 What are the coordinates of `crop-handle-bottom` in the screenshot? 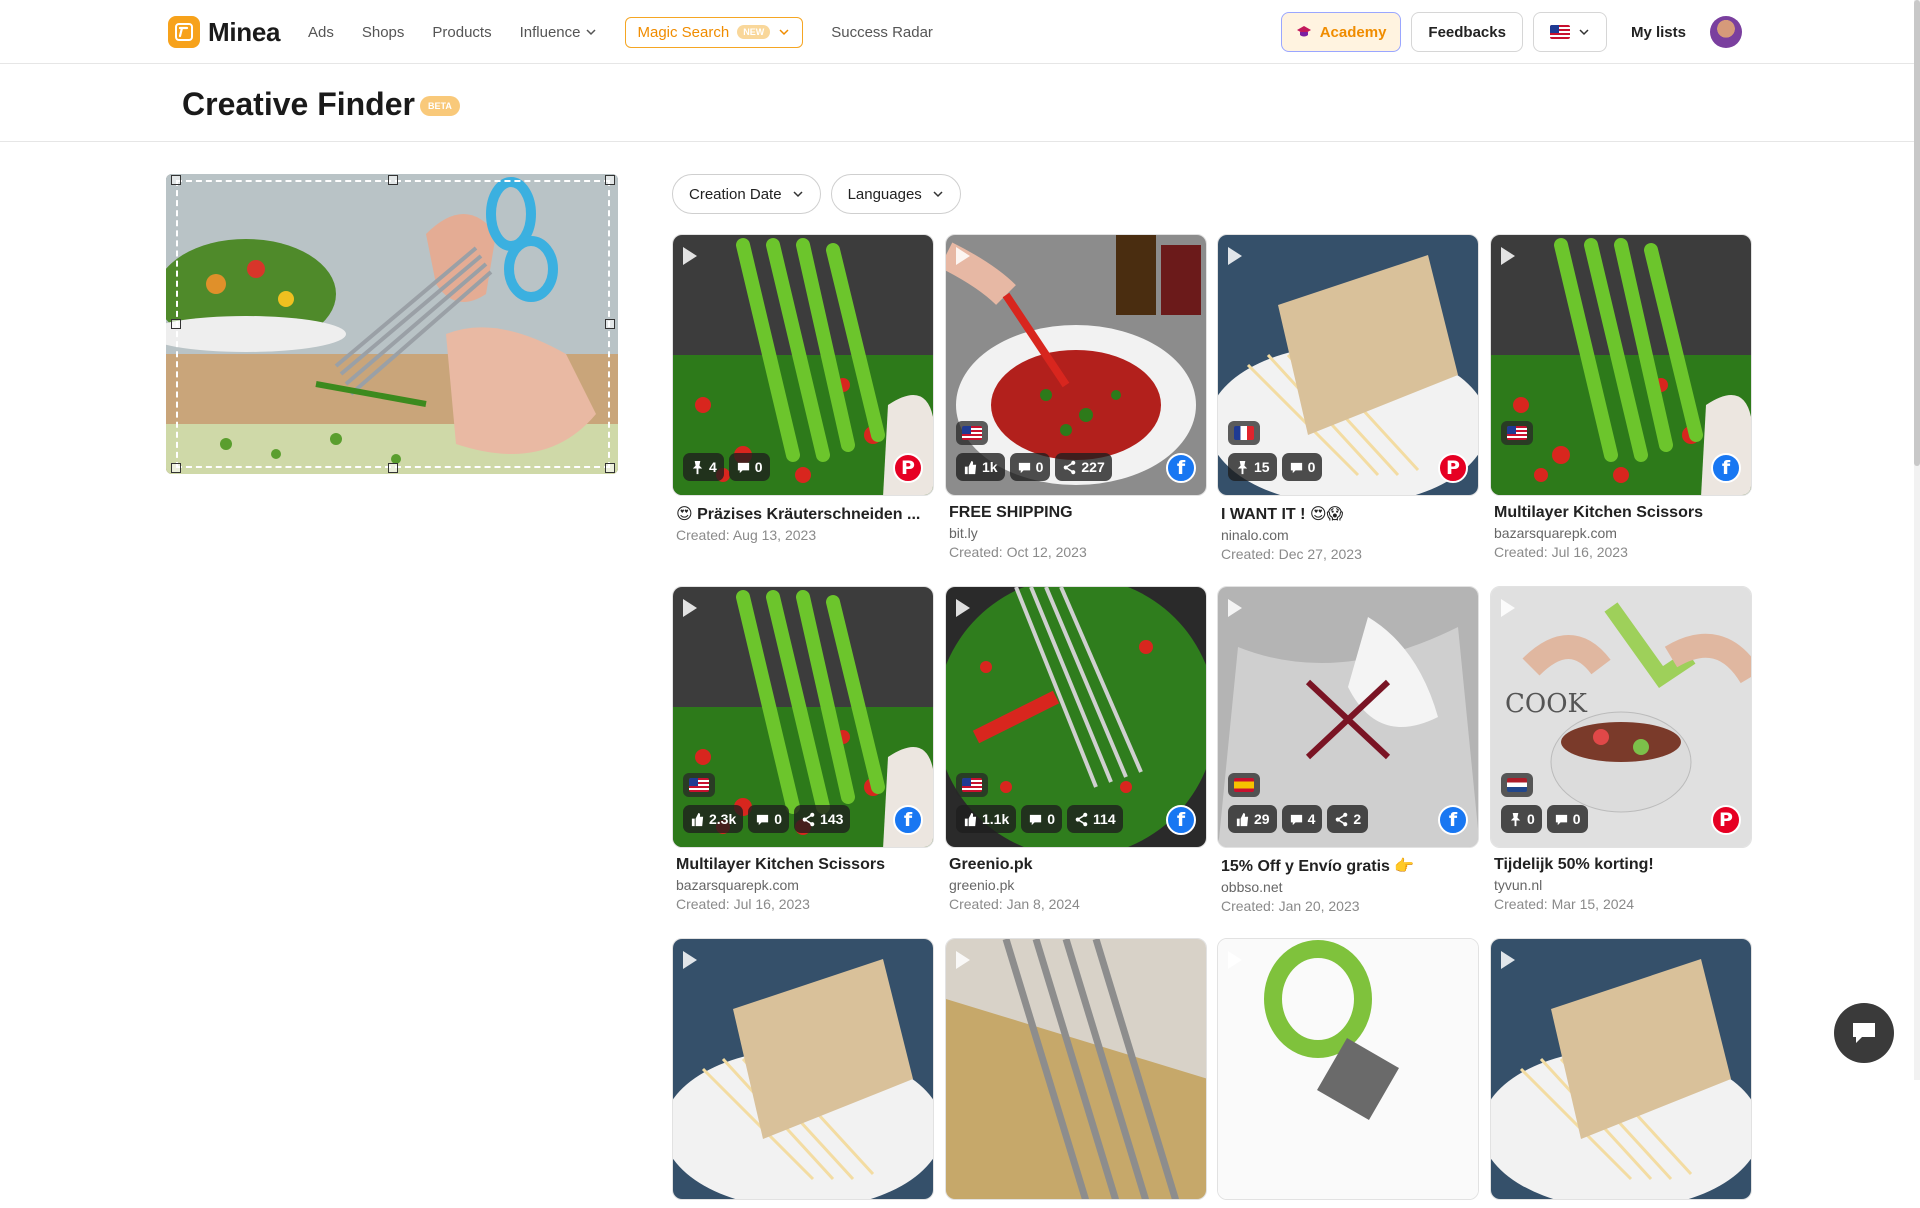 It's located at (393, 468).